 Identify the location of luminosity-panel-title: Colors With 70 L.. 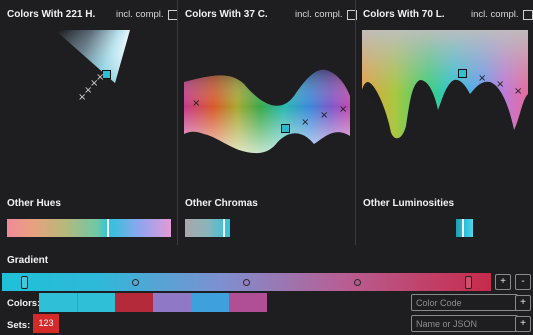
(404, 14).